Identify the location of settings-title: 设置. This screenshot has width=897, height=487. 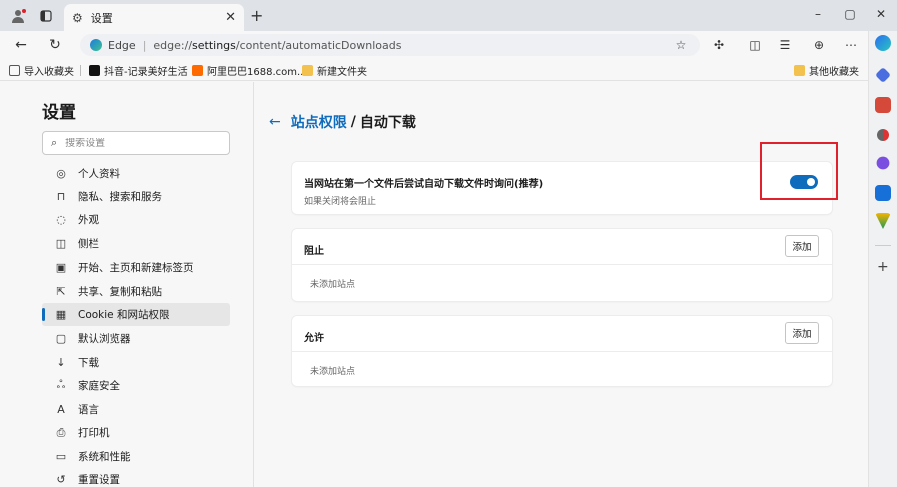
(59, 113).